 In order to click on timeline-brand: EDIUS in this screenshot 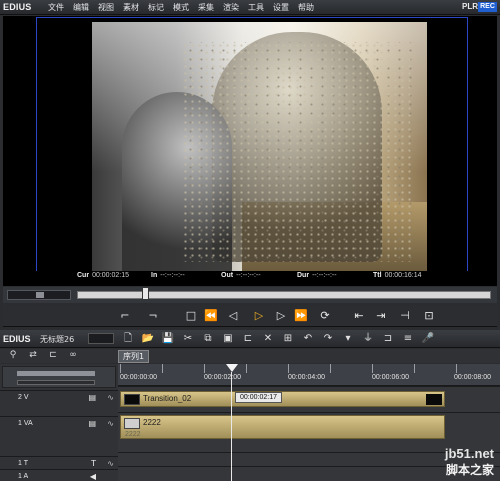, I will do `click(17, 339)`.